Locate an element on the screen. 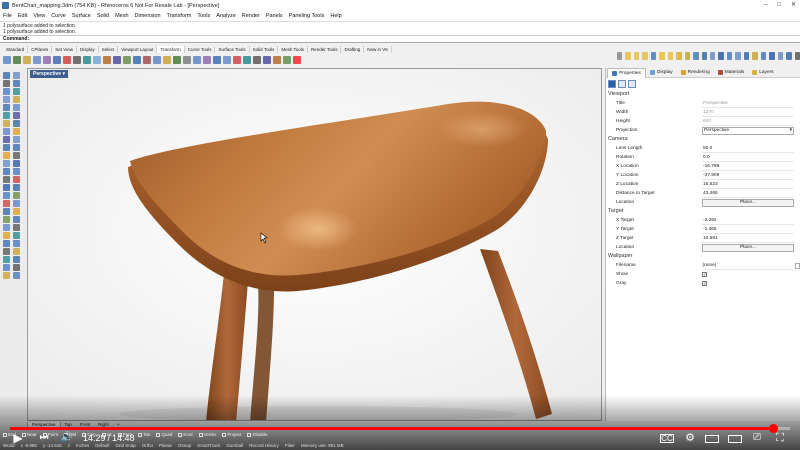 The image size is (800, 450). menu-item-tools: Tools is located at coordinates (203, 16).